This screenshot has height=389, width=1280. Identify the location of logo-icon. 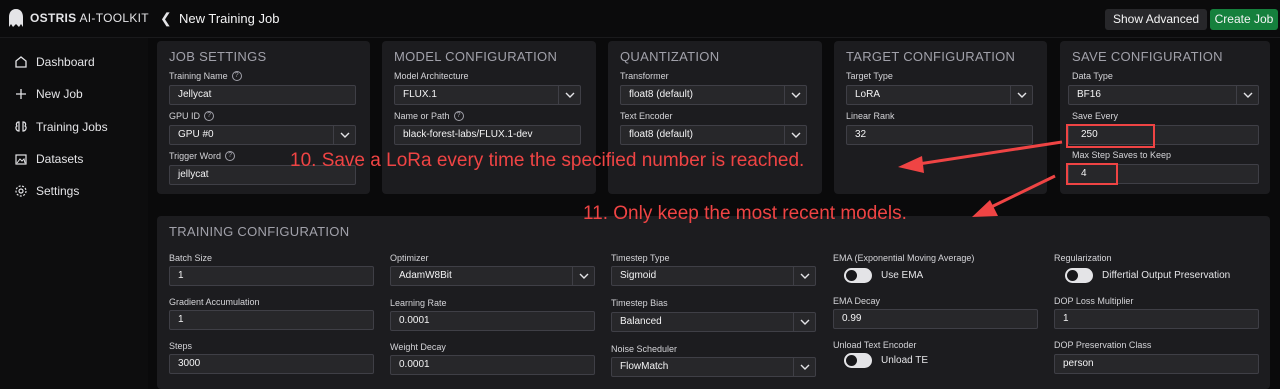
(16, 18).